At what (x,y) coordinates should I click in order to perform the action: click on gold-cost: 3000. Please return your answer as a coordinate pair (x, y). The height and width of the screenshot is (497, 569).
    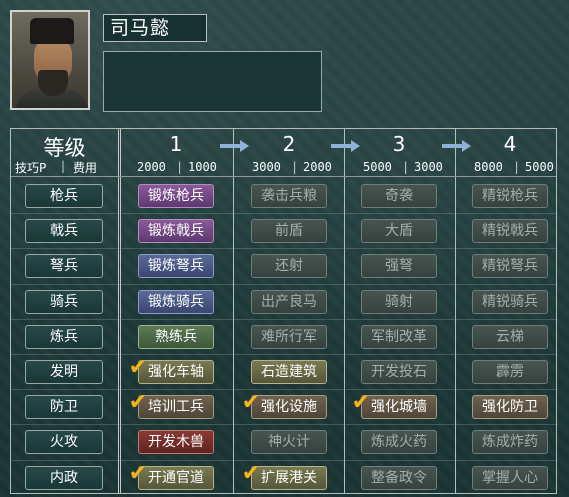
    Looking at the image, I should click on (428, 167).